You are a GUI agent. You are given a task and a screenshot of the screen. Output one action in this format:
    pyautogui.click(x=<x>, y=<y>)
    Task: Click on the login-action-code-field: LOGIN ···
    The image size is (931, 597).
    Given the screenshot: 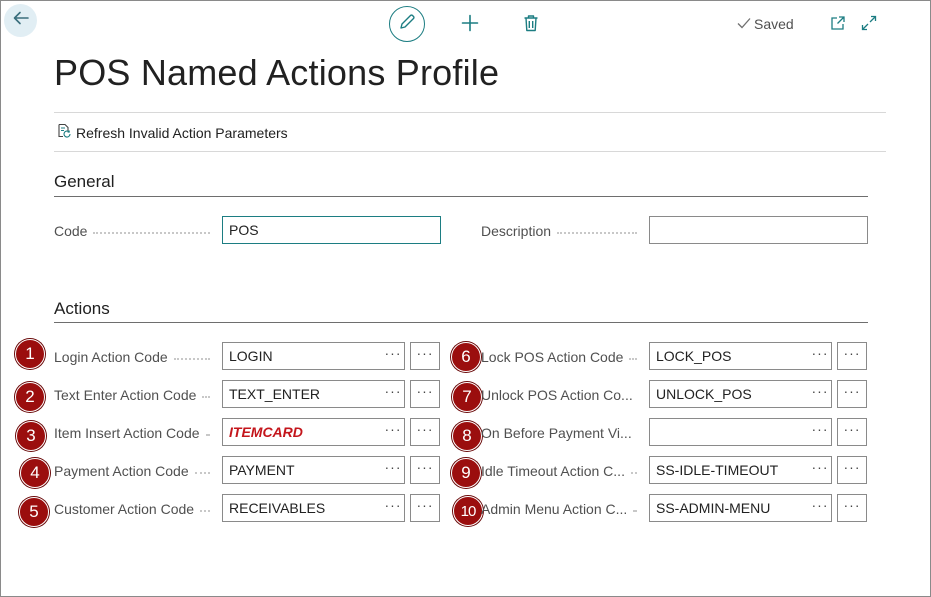 What is the action you would take?
    pyautogui.click(x=313, y=356)
    